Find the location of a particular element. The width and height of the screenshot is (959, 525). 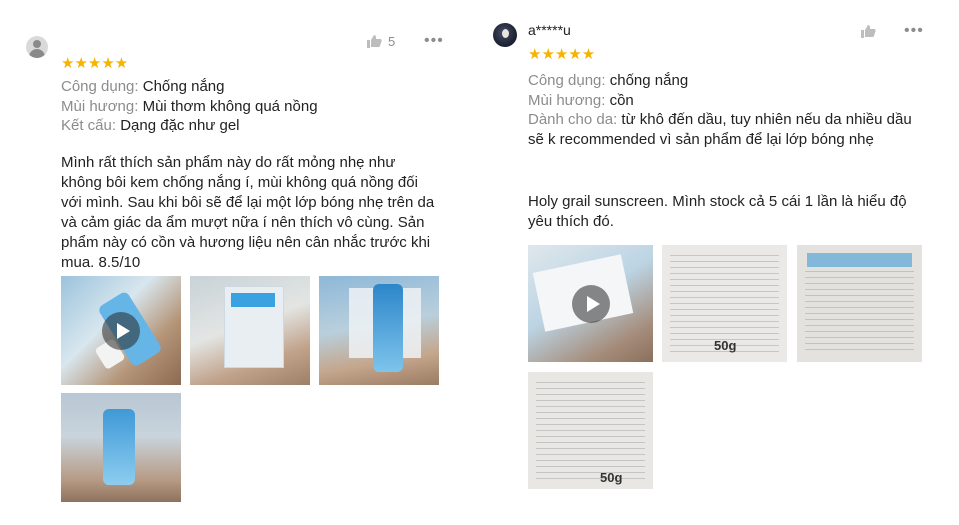

like-button is located at coordinates (871, 31).